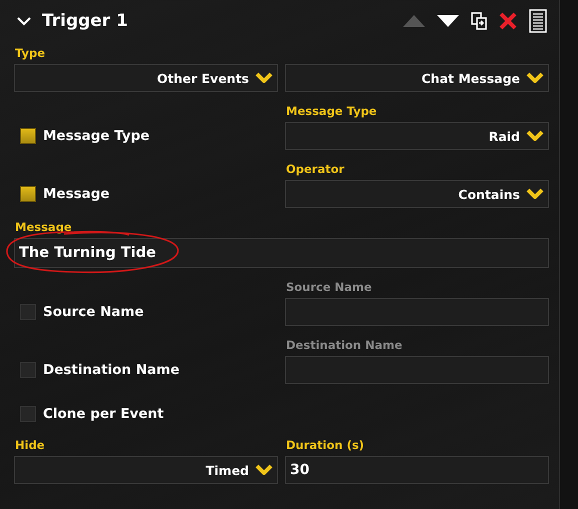 Image resolution: width=578 pixels, height=509 pixels. I want to click on input-field: 30, so click(417, 470).